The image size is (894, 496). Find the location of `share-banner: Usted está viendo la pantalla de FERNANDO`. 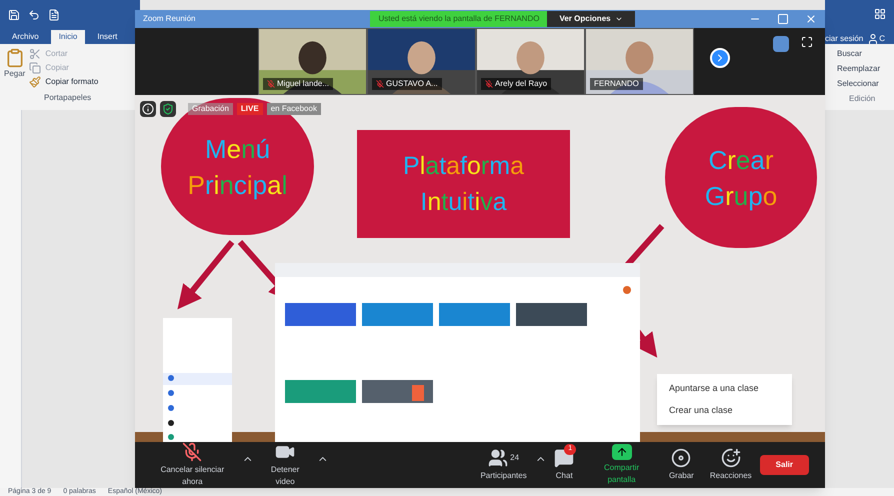

share-banner: Usted está viendo la pantalla de FERNANDO is located at coordinates (459, 18).